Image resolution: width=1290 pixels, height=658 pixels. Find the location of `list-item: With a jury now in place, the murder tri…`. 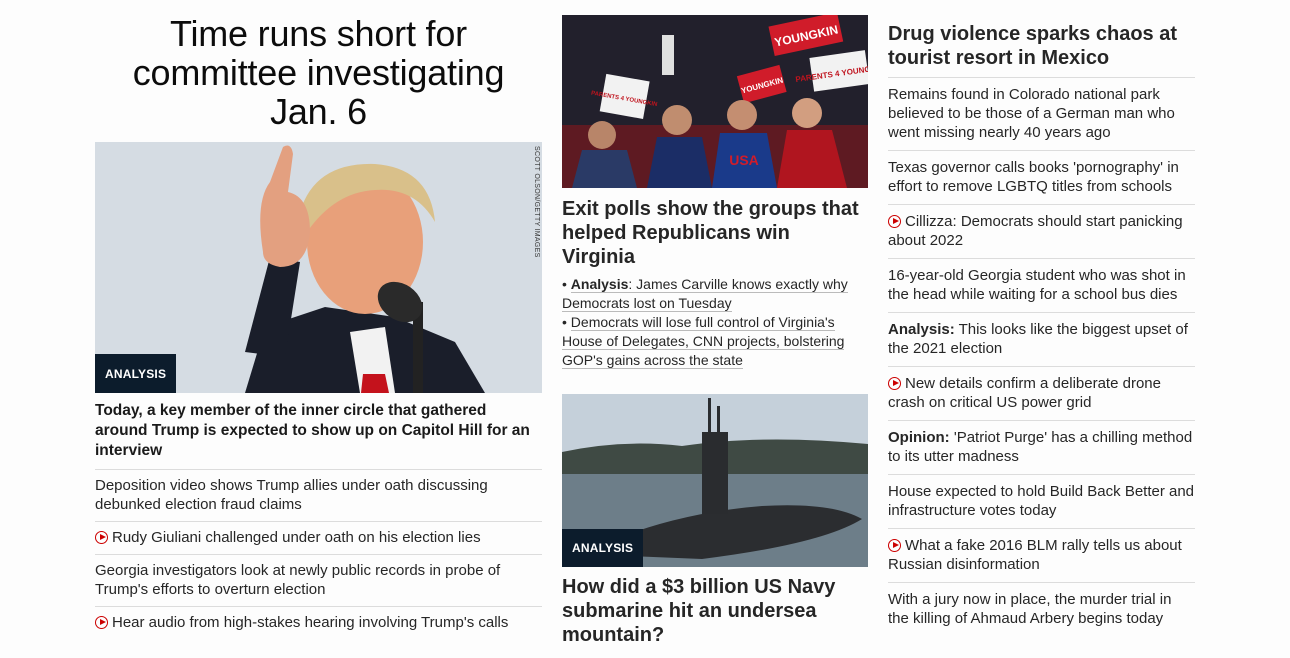

list-item: With a jury now in place, the murder tri… is located at coordinates (1041, 609).